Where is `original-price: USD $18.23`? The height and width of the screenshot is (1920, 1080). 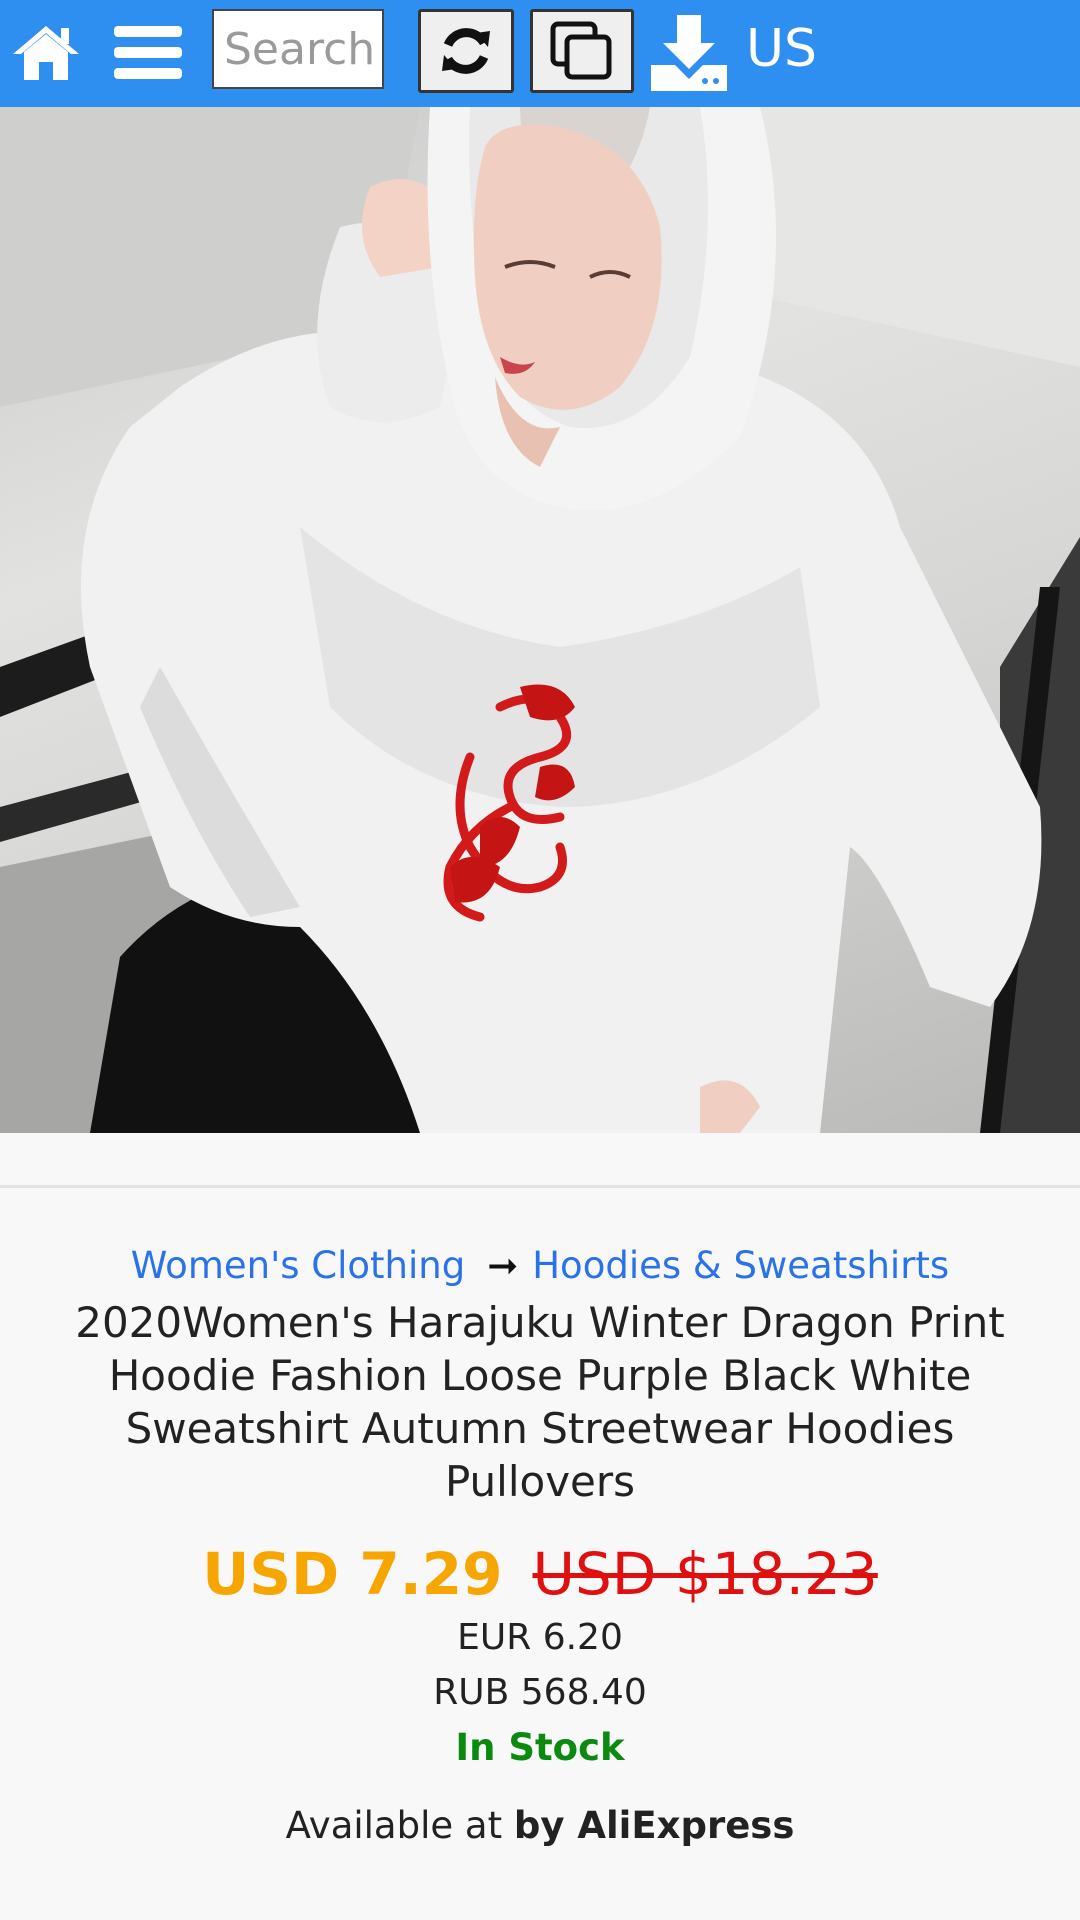 original-price: USD $18.23 is located at coordinates (705, 1574).